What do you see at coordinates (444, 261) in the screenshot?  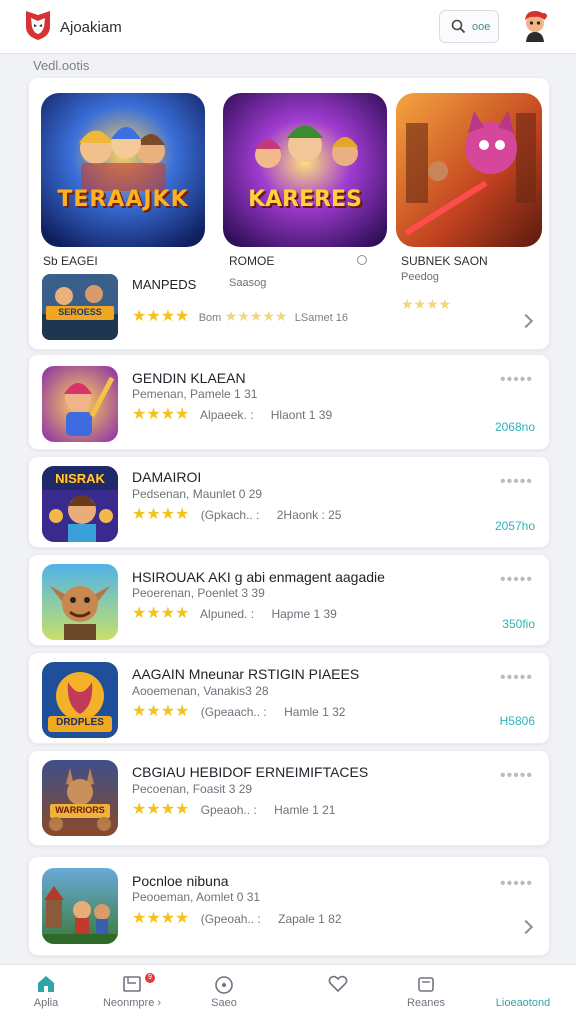 I see `featured-name-3: SUBNEK SAON` at bounding box center [444, 261].